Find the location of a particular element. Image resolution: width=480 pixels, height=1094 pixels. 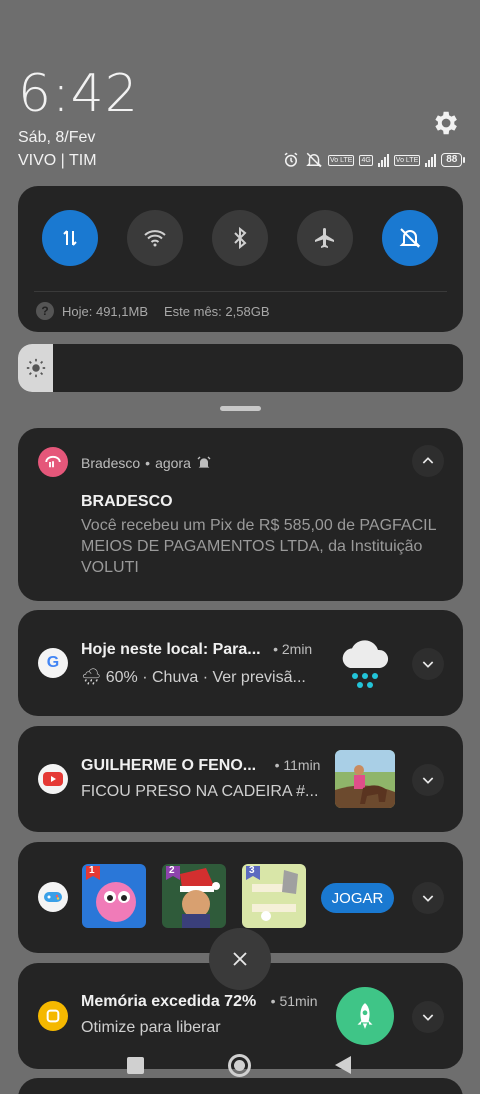

status-icons-row: Vo LTE 4G Vo LTE 88 is located at coordinates (374, 160).